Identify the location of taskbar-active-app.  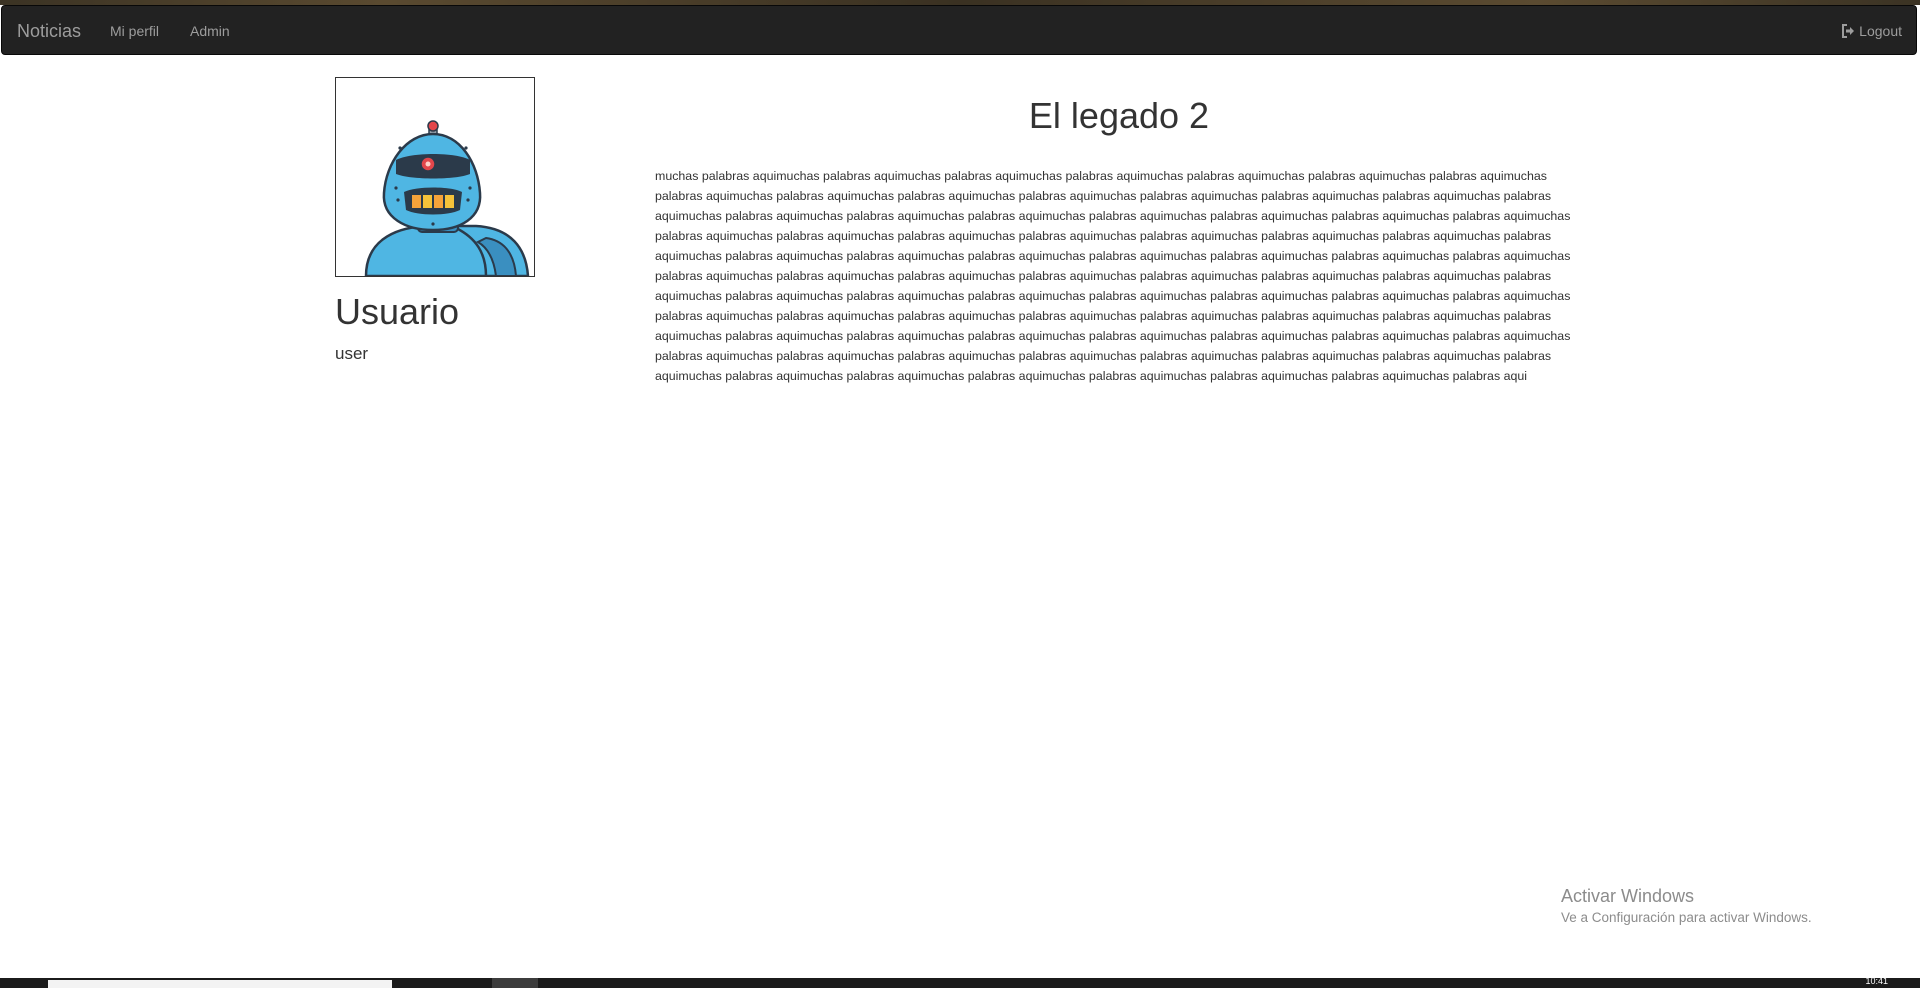
(515, 983).